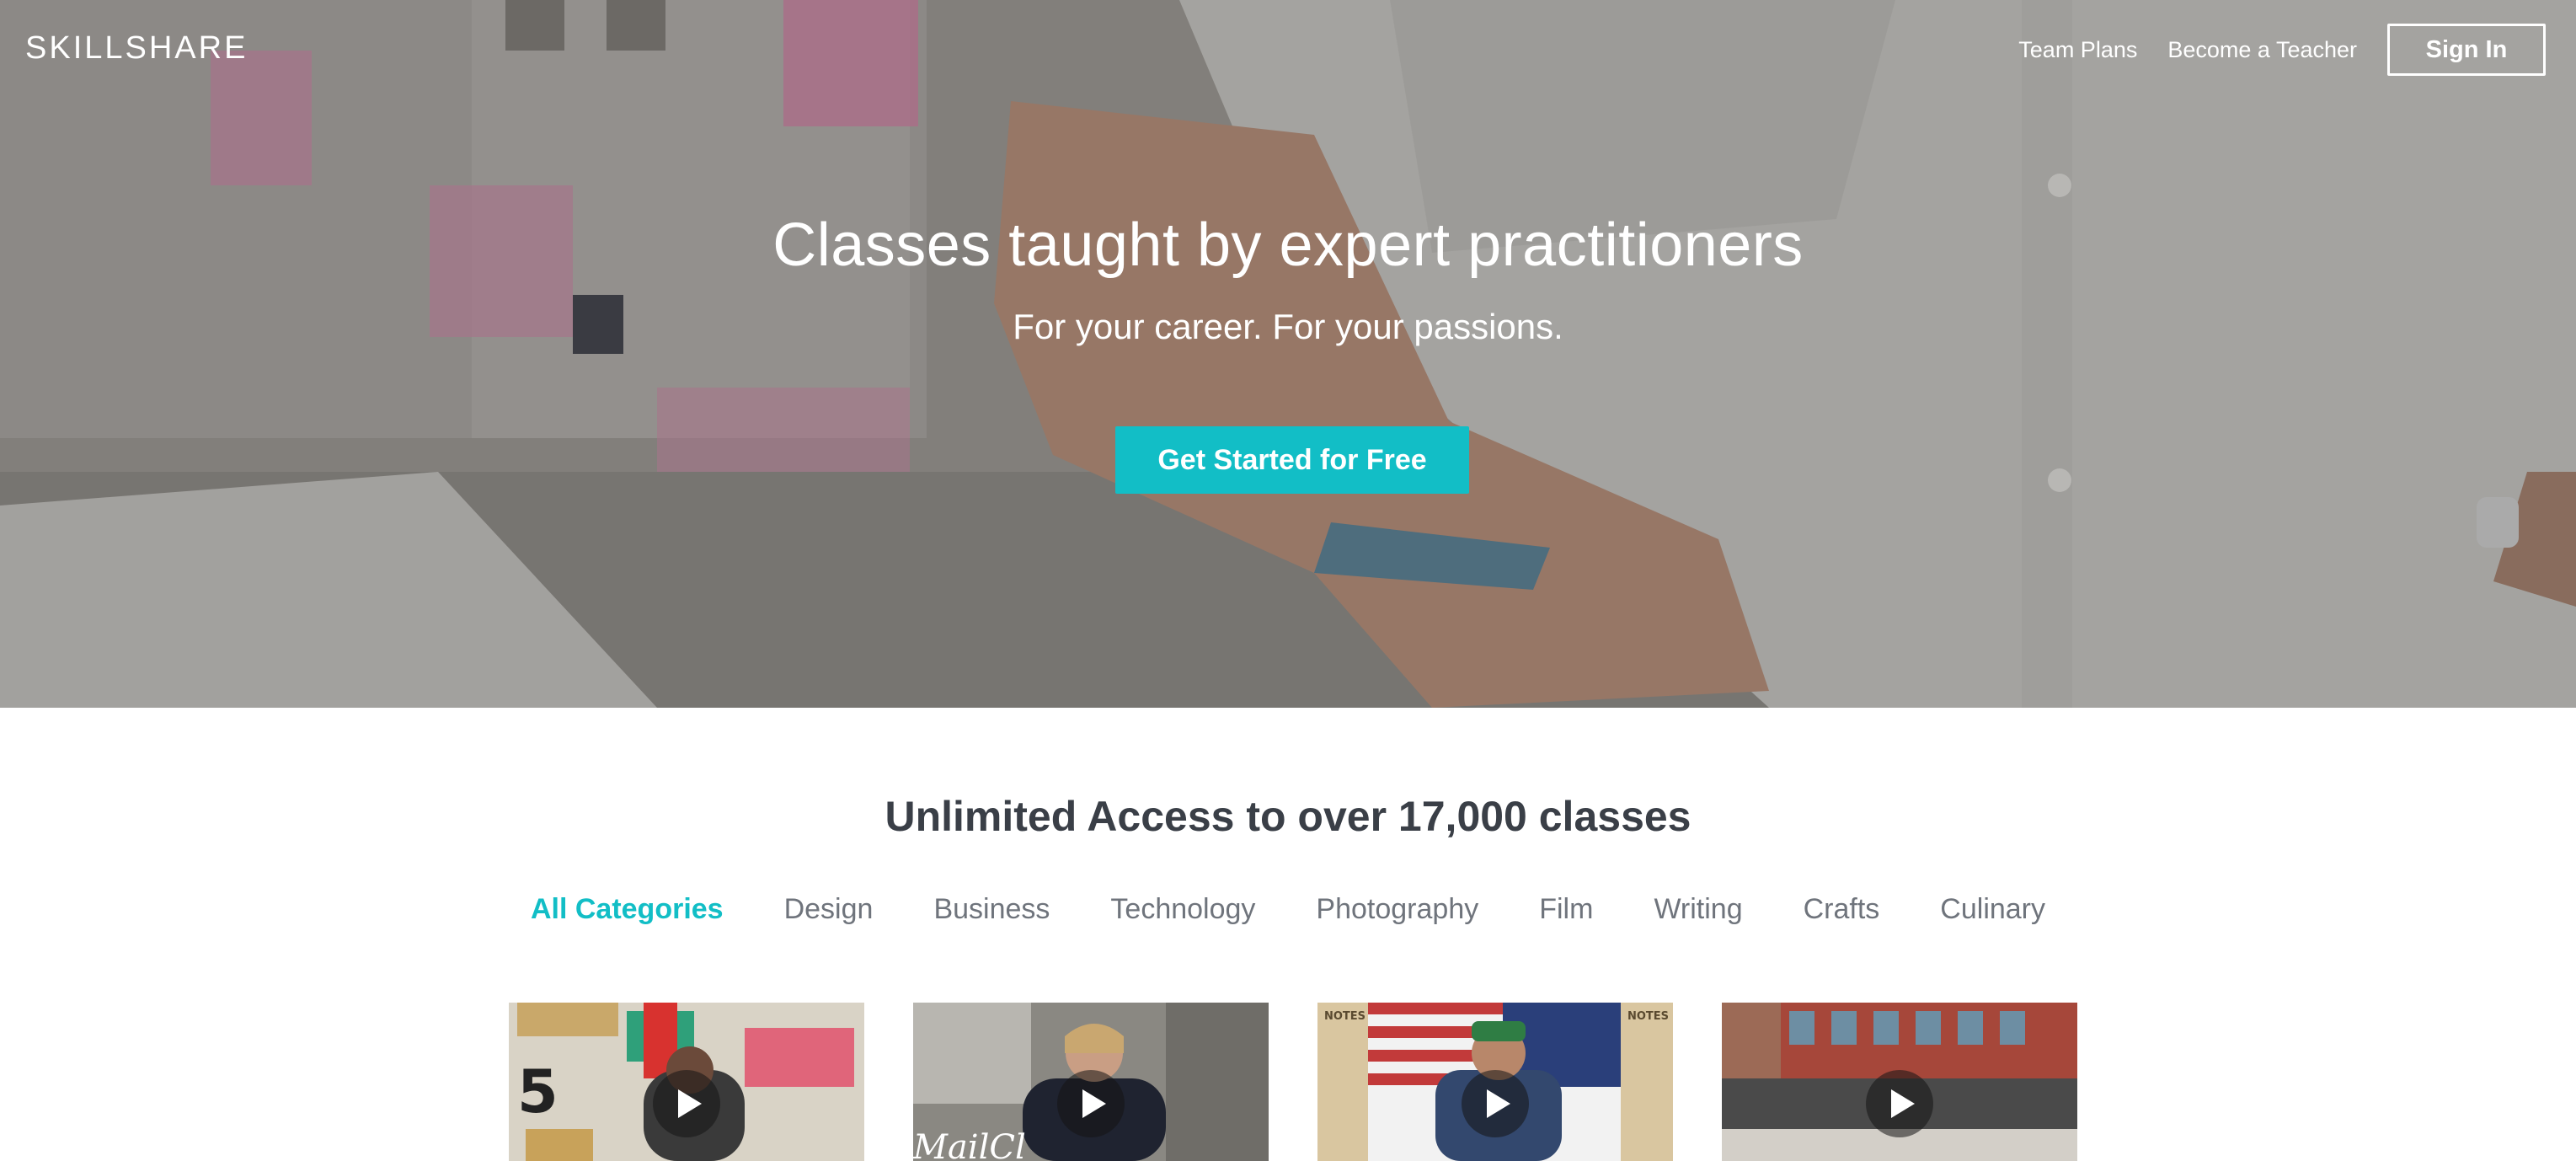 The height and width of the screenshot is (1161, 2576). I want to click on svg-text: MailCl, so click(969, 1144).